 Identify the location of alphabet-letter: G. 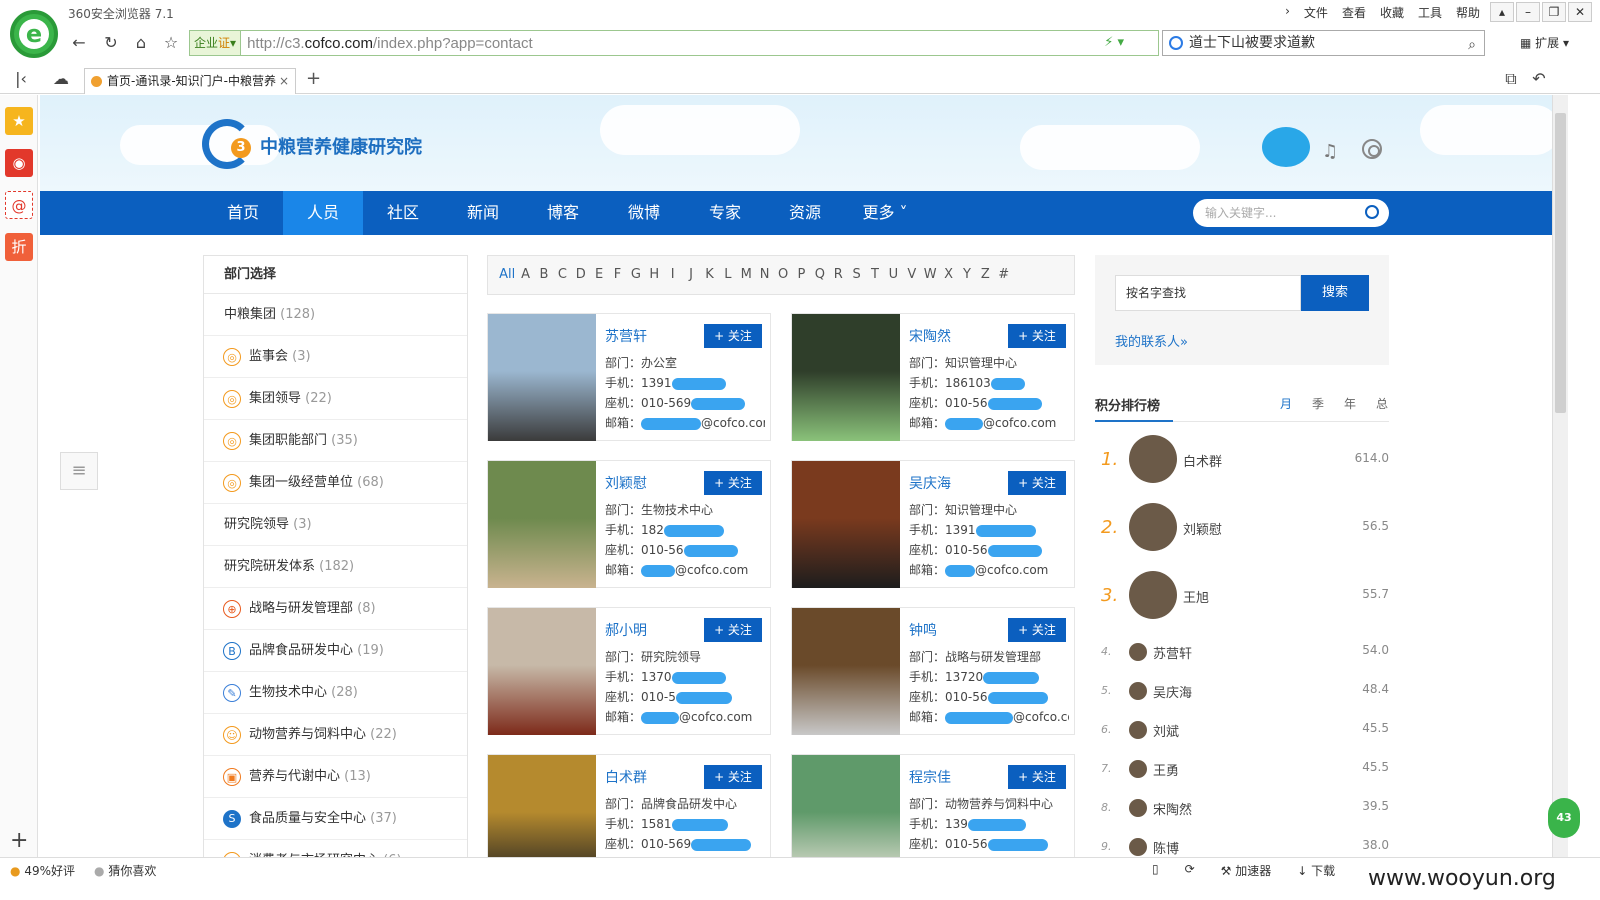
(636, 275).